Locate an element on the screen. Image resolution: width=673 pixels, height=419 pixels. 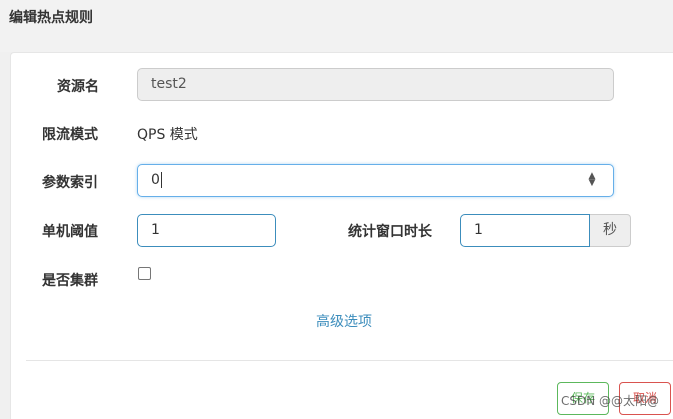
window-value: 1 is located at coordinates (478, 230).